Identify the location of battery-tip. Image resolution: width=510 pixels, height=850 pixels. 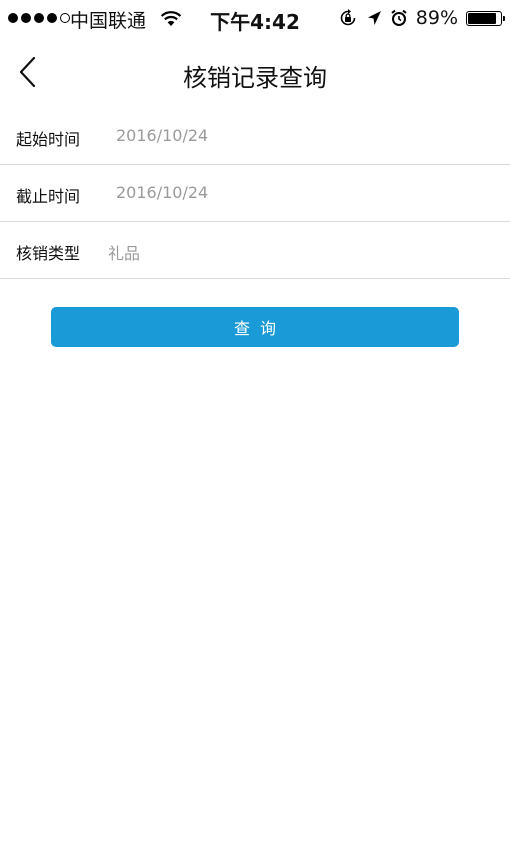
(504, 18).